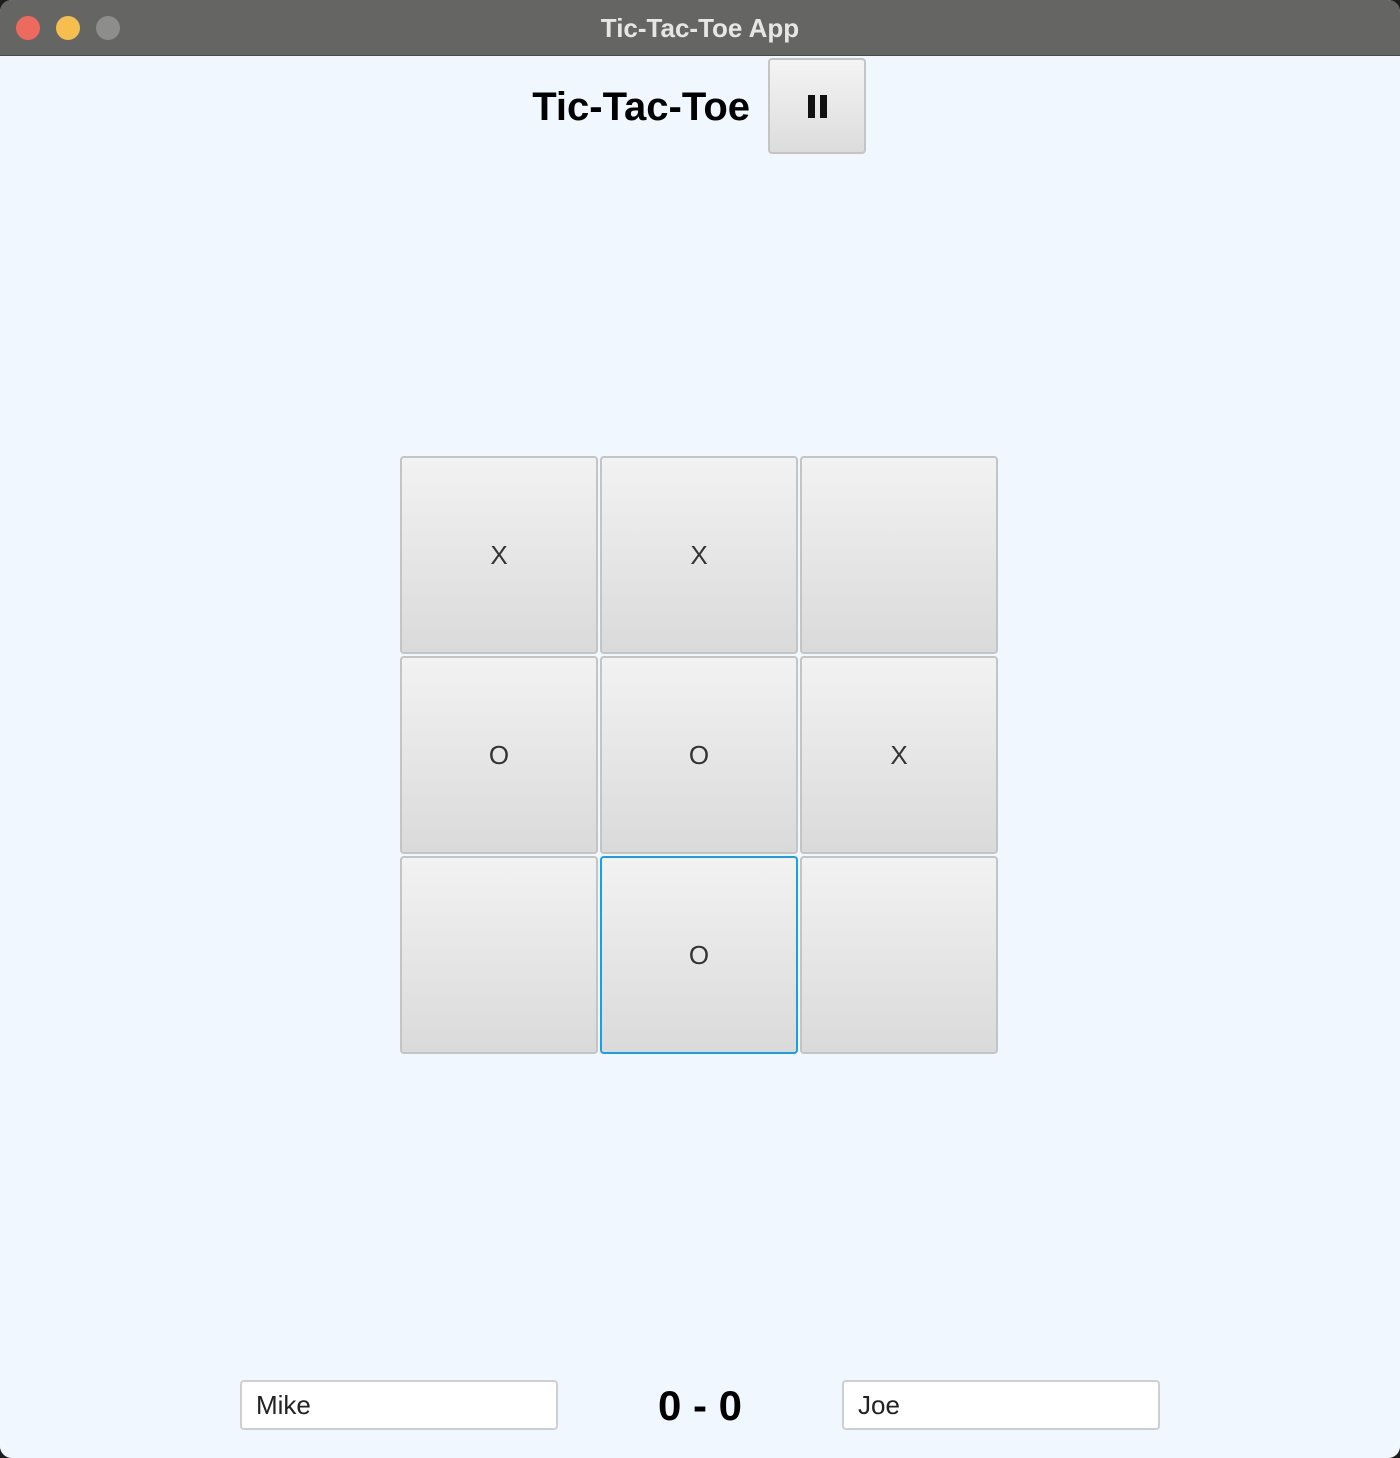 The height and width of the screenshot is (1458, 1400). What do you see at coordinates (699, 955) in the screenshot?
I see `board-cell-7: O` at bounding box center [699, 955].